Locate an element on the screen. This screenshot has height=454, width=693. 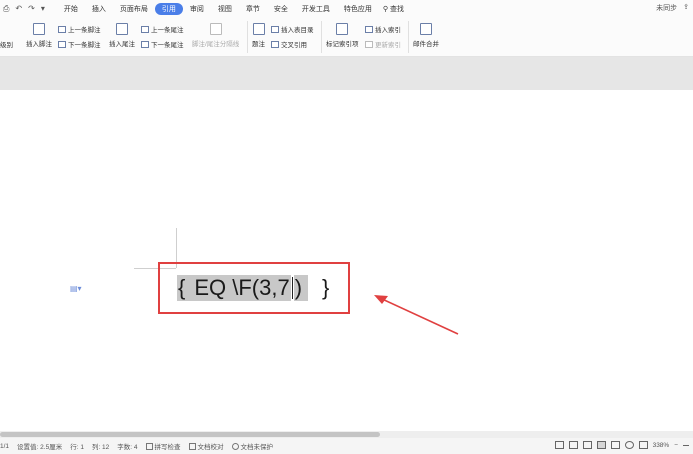
tab-start: 开始 is located at coordinates (71, 9).